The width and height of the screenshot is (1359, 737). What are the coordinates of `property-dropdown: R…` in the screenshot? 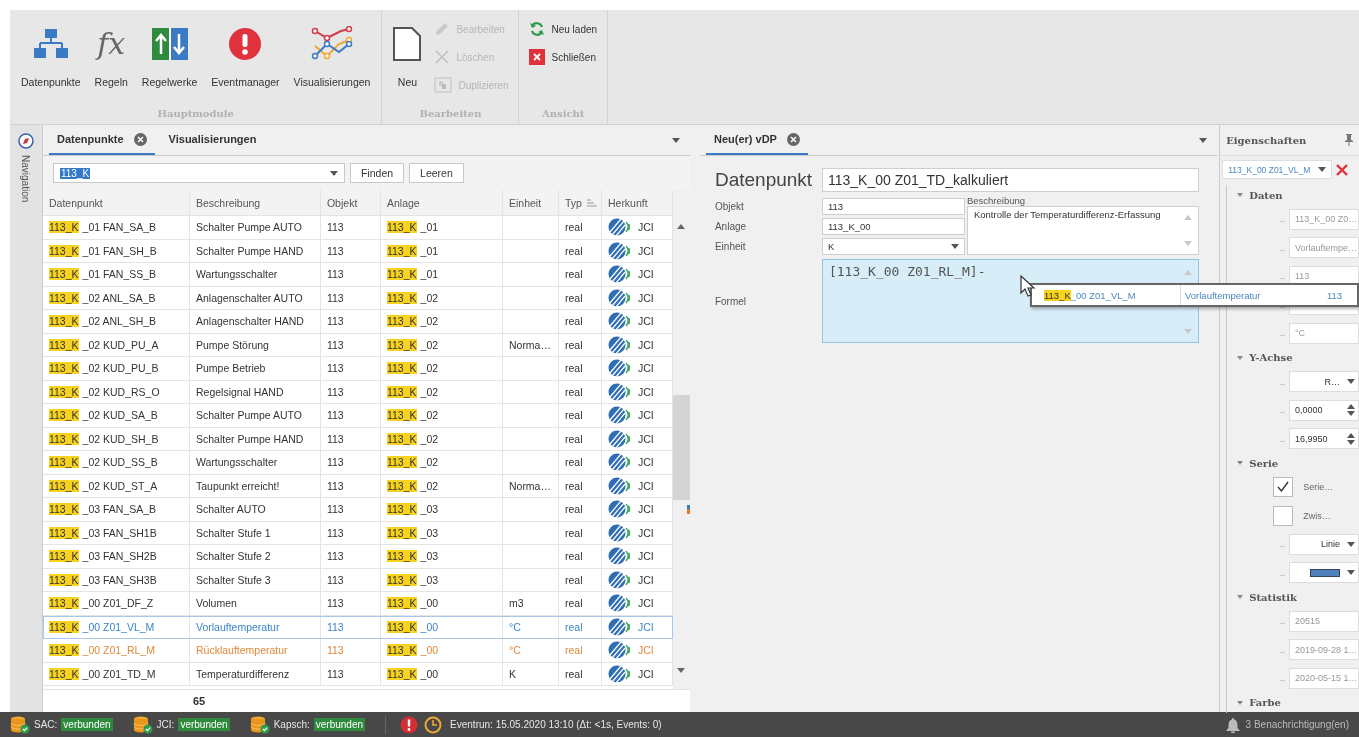 It's located at (1324, 382).